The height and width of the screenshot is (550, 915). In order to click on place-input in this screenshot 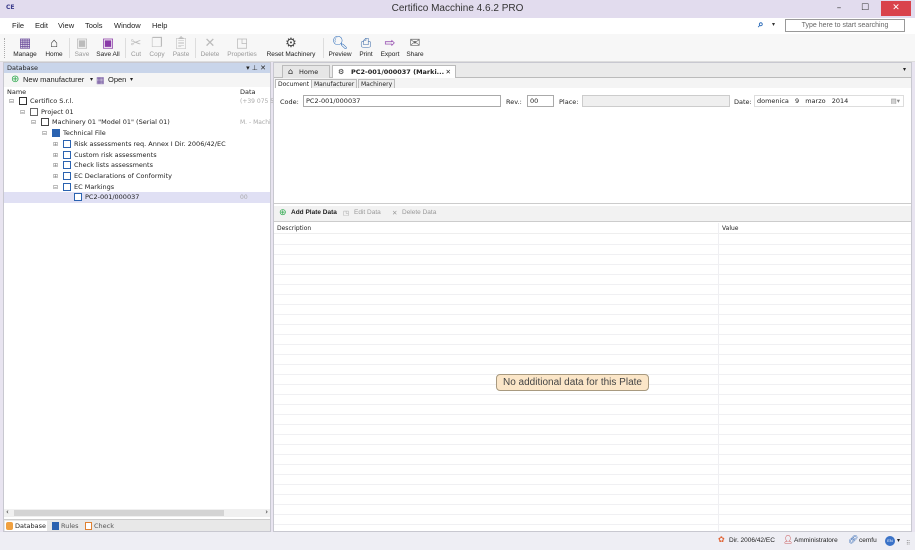, I will do `click(656, 101)`.